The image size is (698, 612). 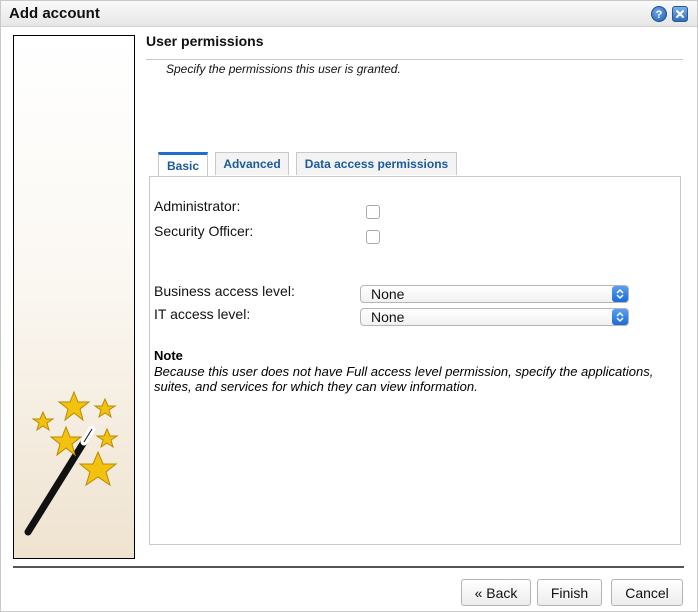 What do you see at coordinates (348, 567) in the screenshot?
I see `footer-divider` at bounding box center [348, 567].